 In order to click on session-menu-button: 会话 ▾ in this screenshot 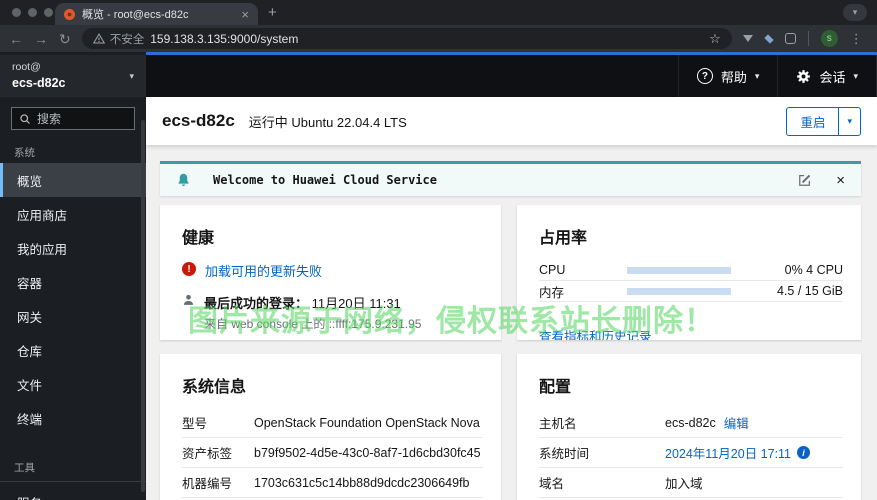, I will do `click(827, 76)`.